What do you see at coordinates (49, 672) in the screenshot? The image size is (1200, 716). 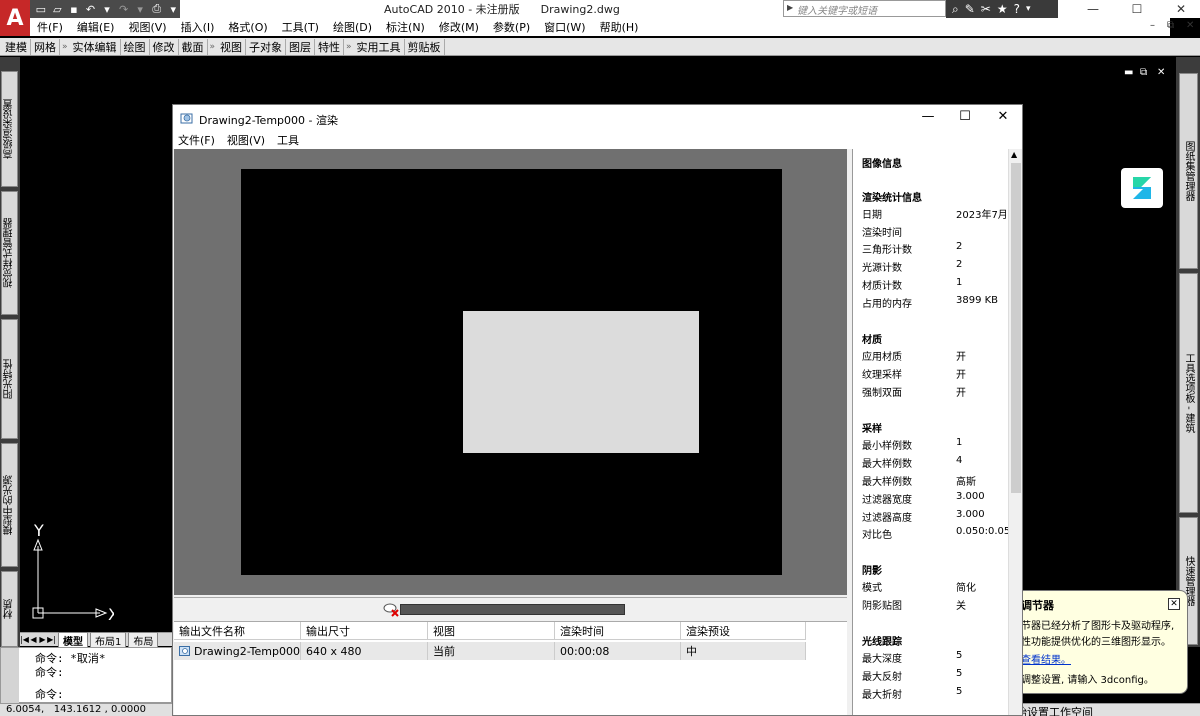 I see `command-history-line: 命令:` at bounding box center [49, 672].